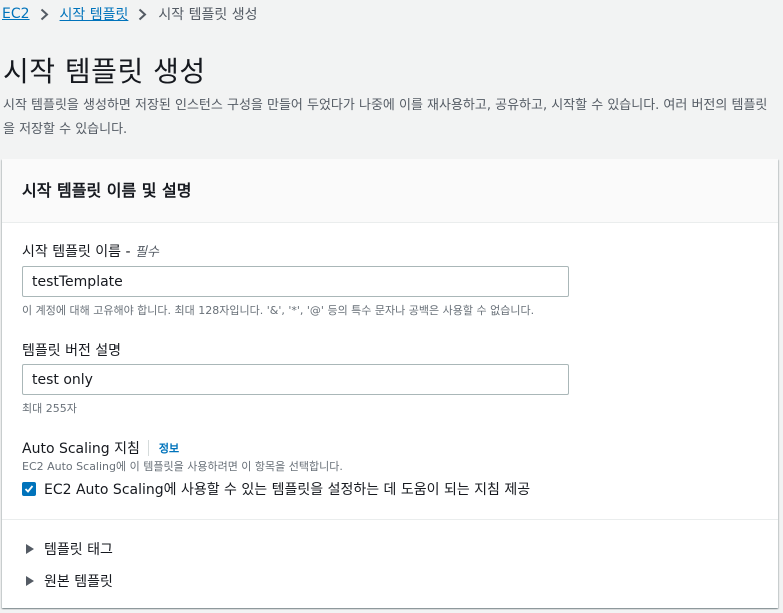 The height and width of the screenshot is (613, 783). I want to click on template-name-label-text: 시작 템플릿 이름 -, so click(76, 252).